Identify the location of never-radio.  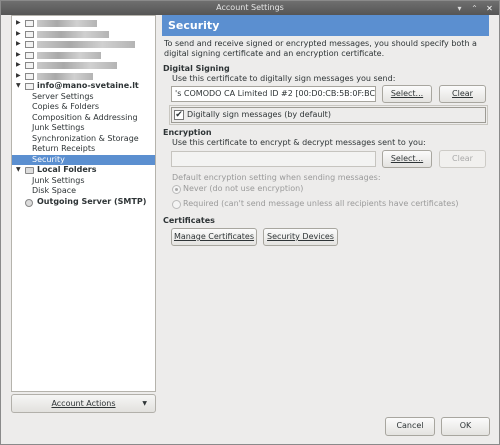
(176, 189).